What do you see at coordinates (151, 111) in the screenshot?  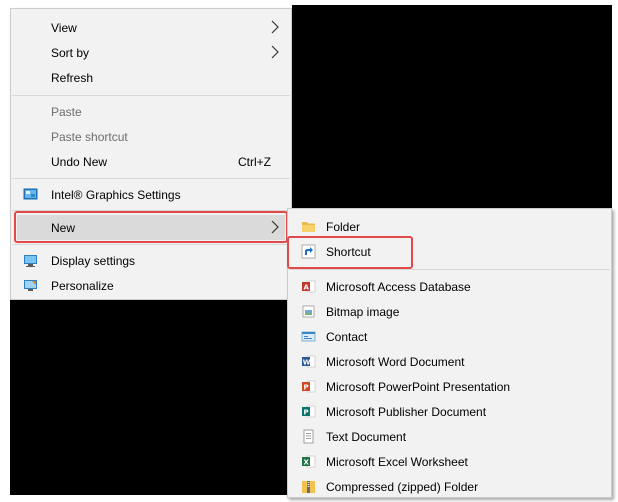 I see `menu-item-paste: Paste` at bounding box center [151, 111].